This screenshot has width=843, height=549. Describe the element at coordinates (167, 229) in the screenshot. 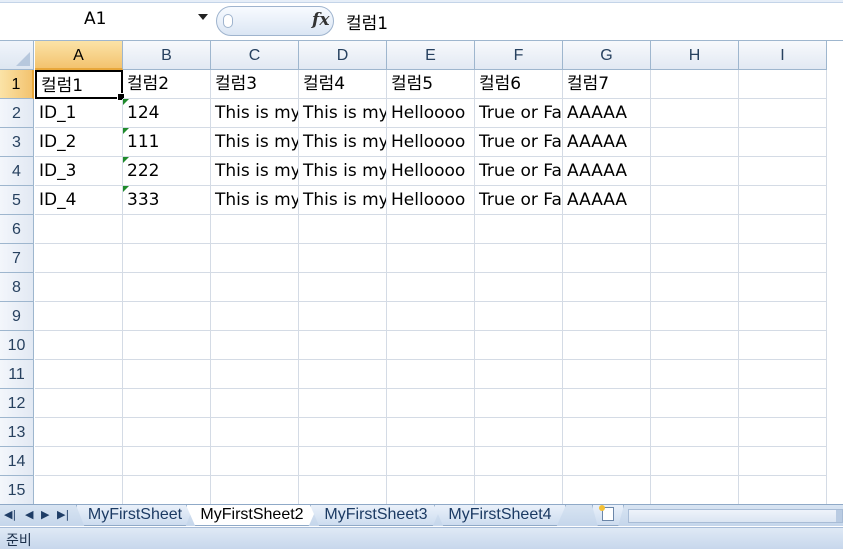

I see `cell-b6` at that location.